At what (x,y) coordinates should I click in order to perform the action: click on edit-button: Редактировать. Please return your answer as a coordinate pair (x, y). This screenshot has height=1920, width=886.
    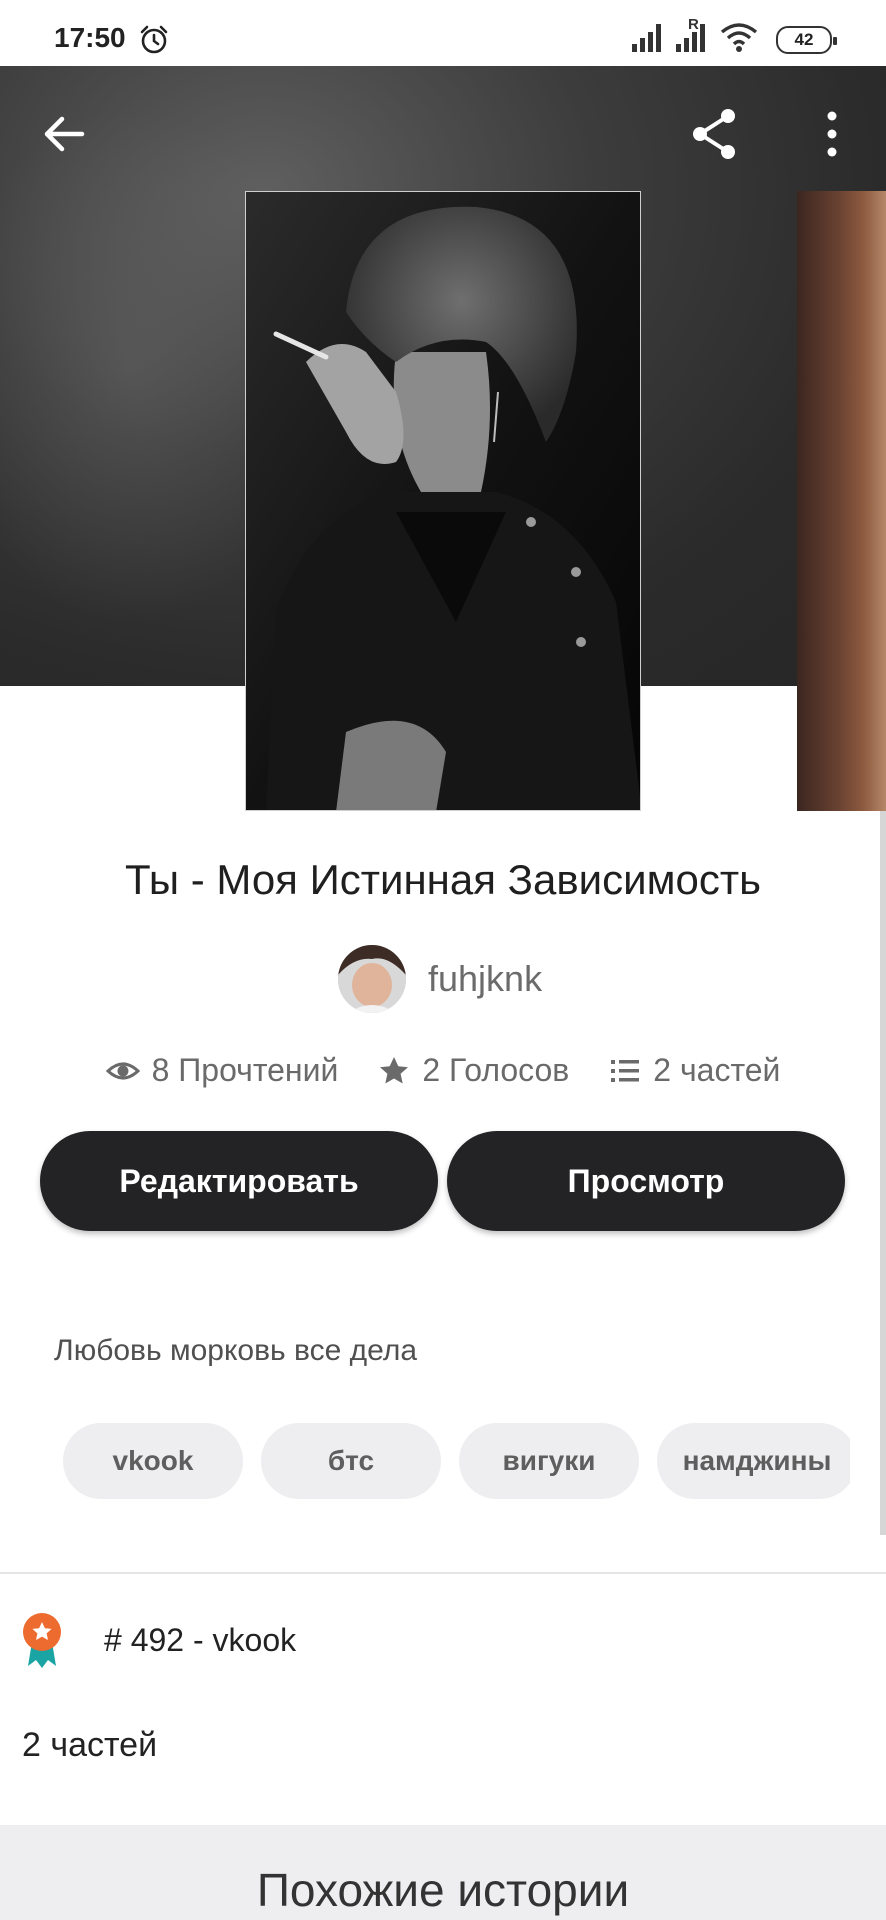
    Looking at the image, I should click on (239, 1181).